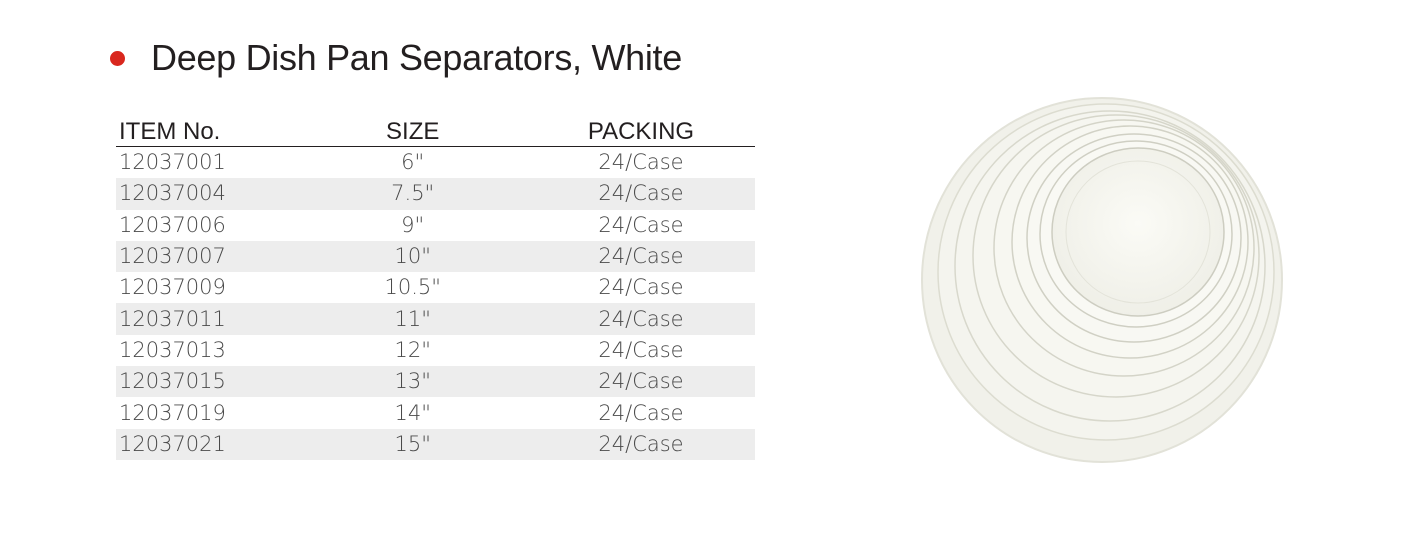  Describe the element at coordinates (412, 287) in the screenshot. I see `size-cell: 10.5"` at that location.